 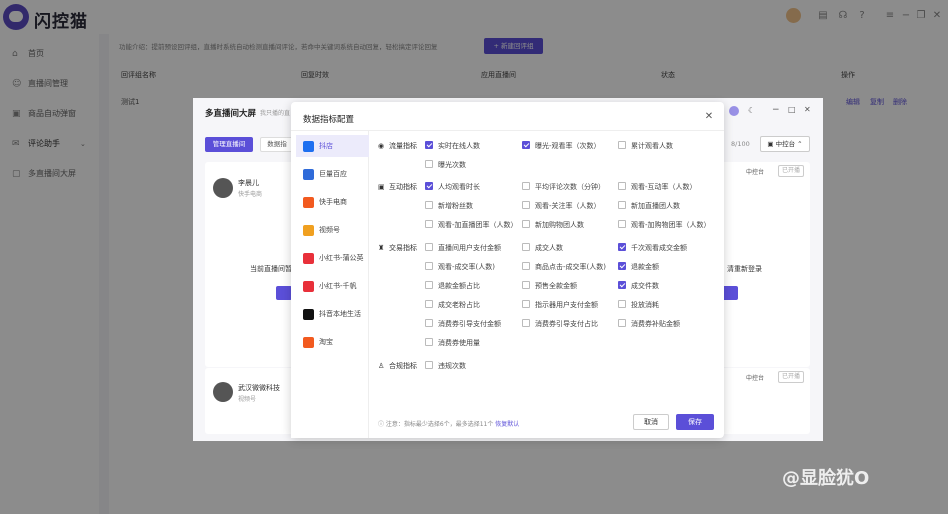 What do you see at coordinates (452, 146) in the screenshot?
I see `metric-checkbox: 实时在线人数` at bounding box center [452, 146].